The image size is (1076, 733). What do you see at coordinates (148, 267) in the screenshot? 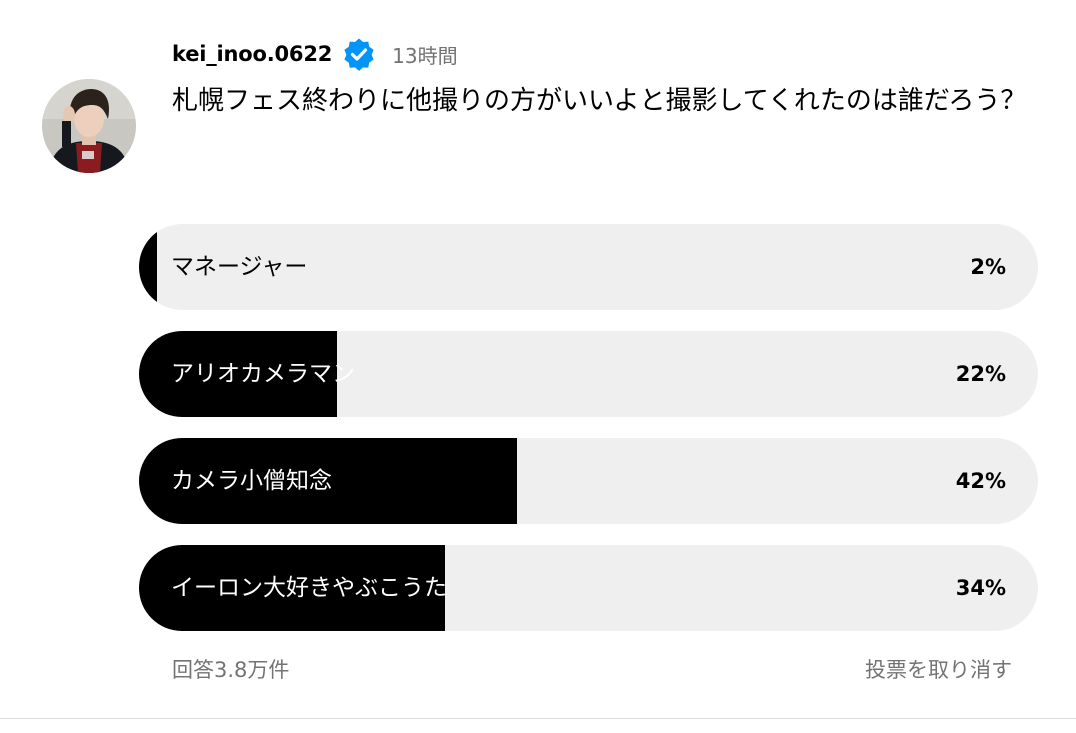
I see `option-fill-bar` at bounding box center [148, 267].